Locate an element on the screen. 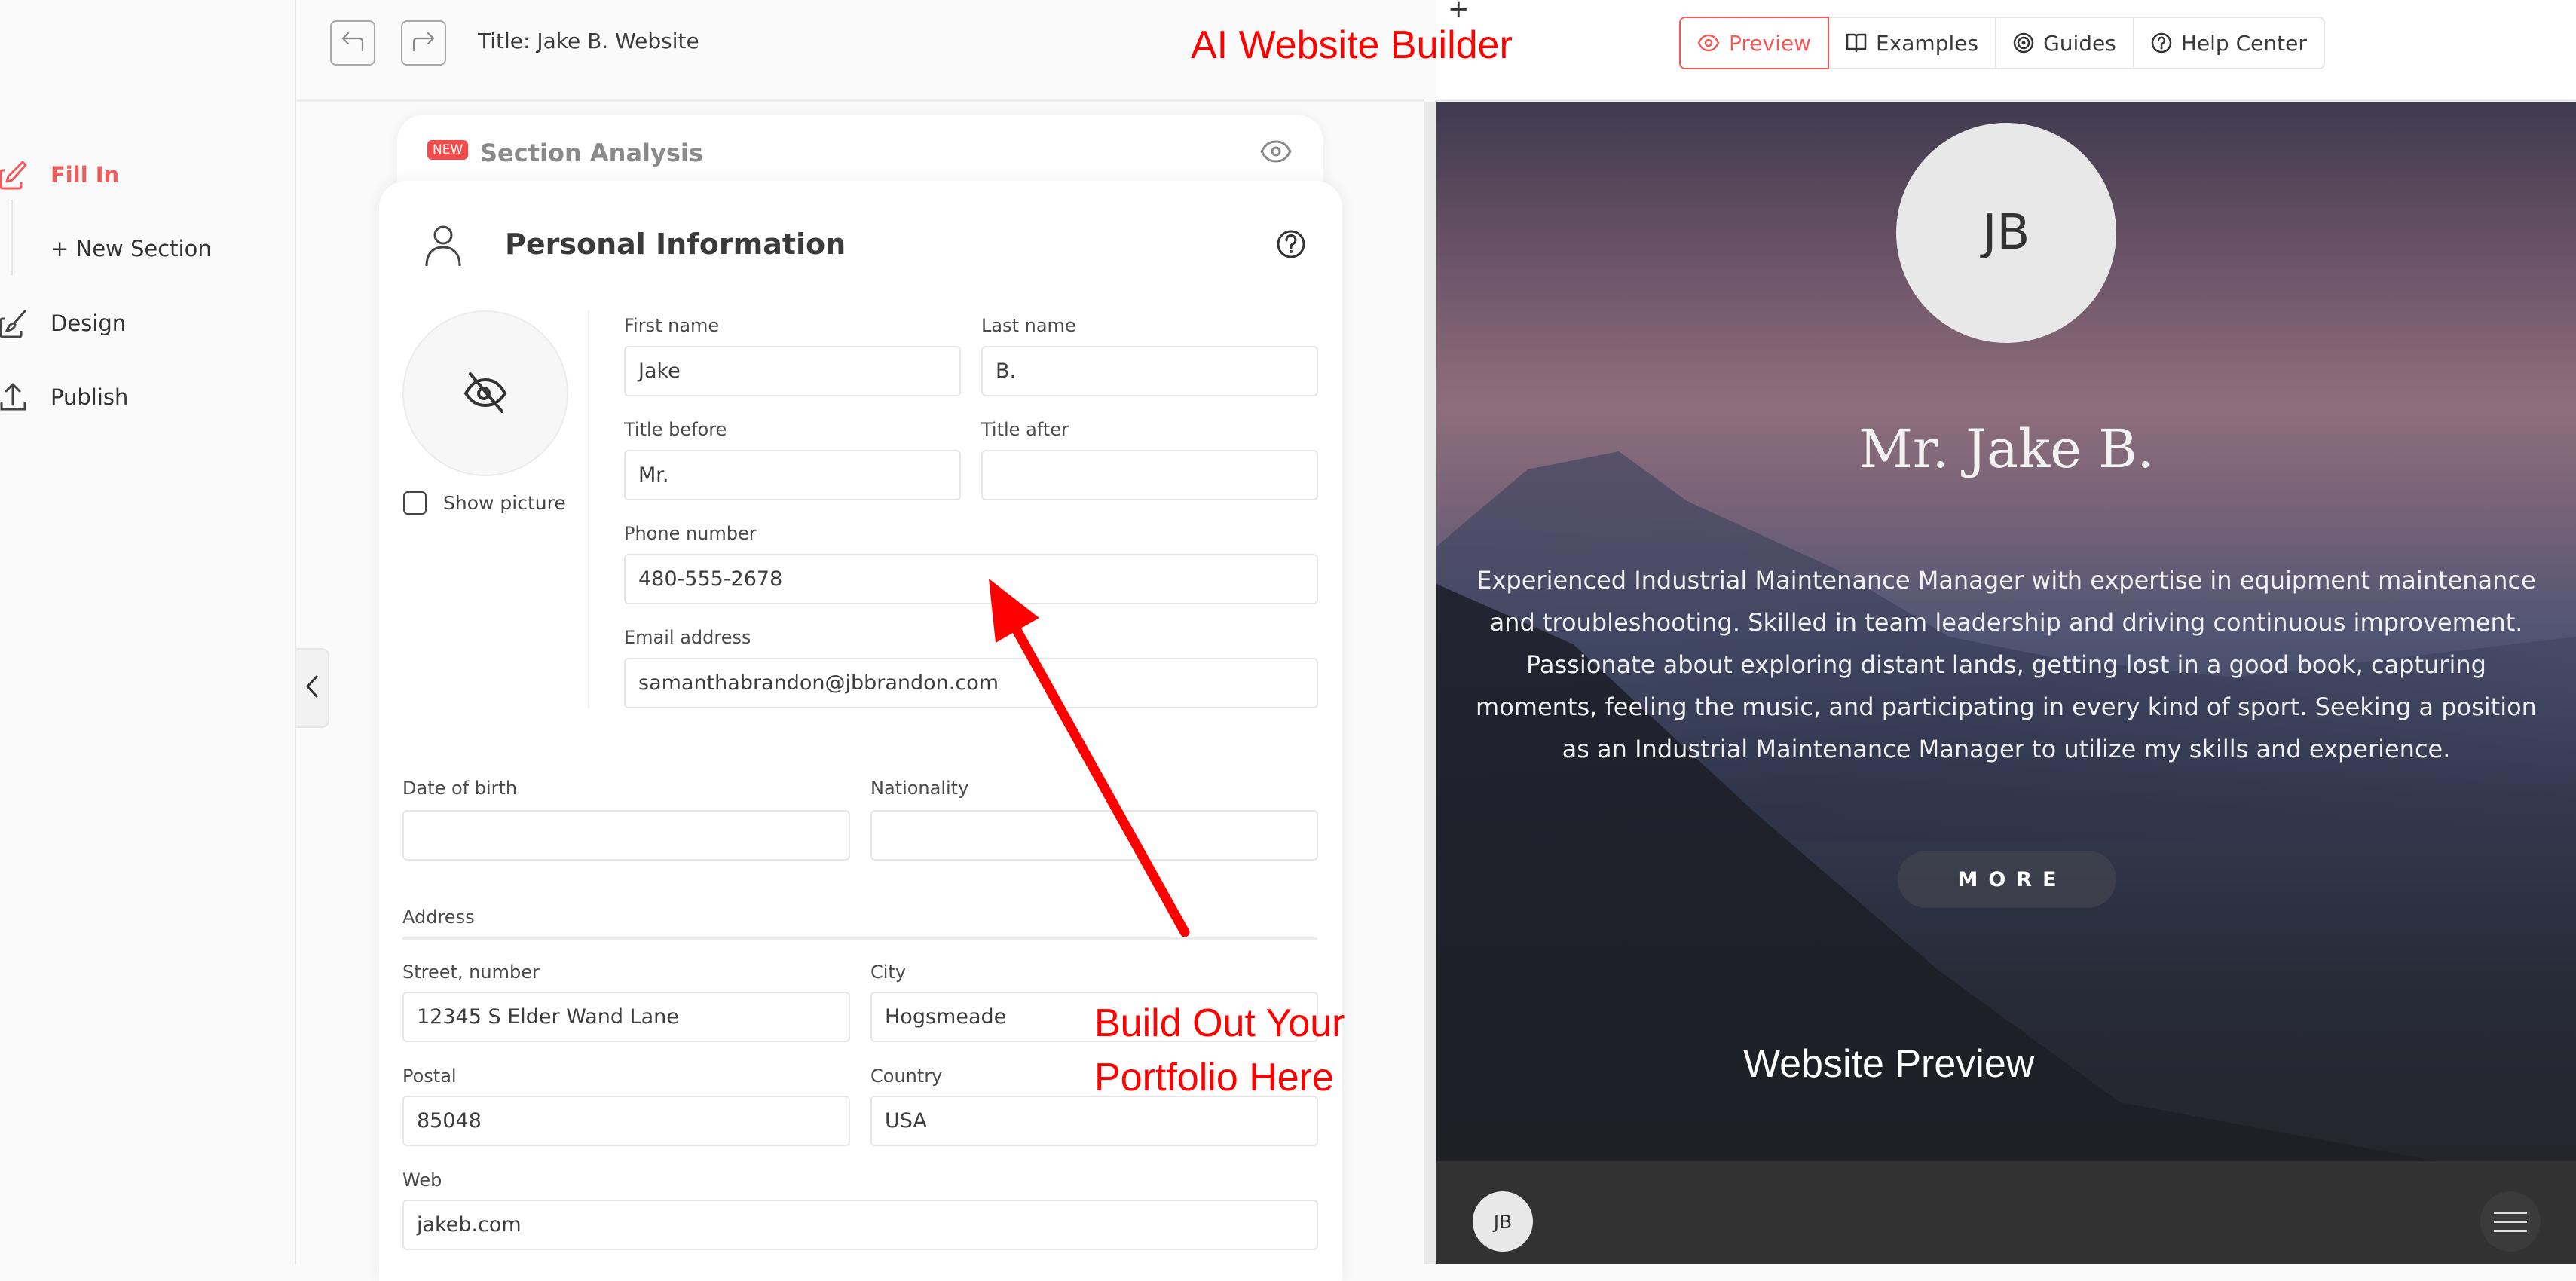 This screenshot has height=1281, width=2576. annotation-build-line2: Portfolio Here is located at coordinates (1214, 1077).